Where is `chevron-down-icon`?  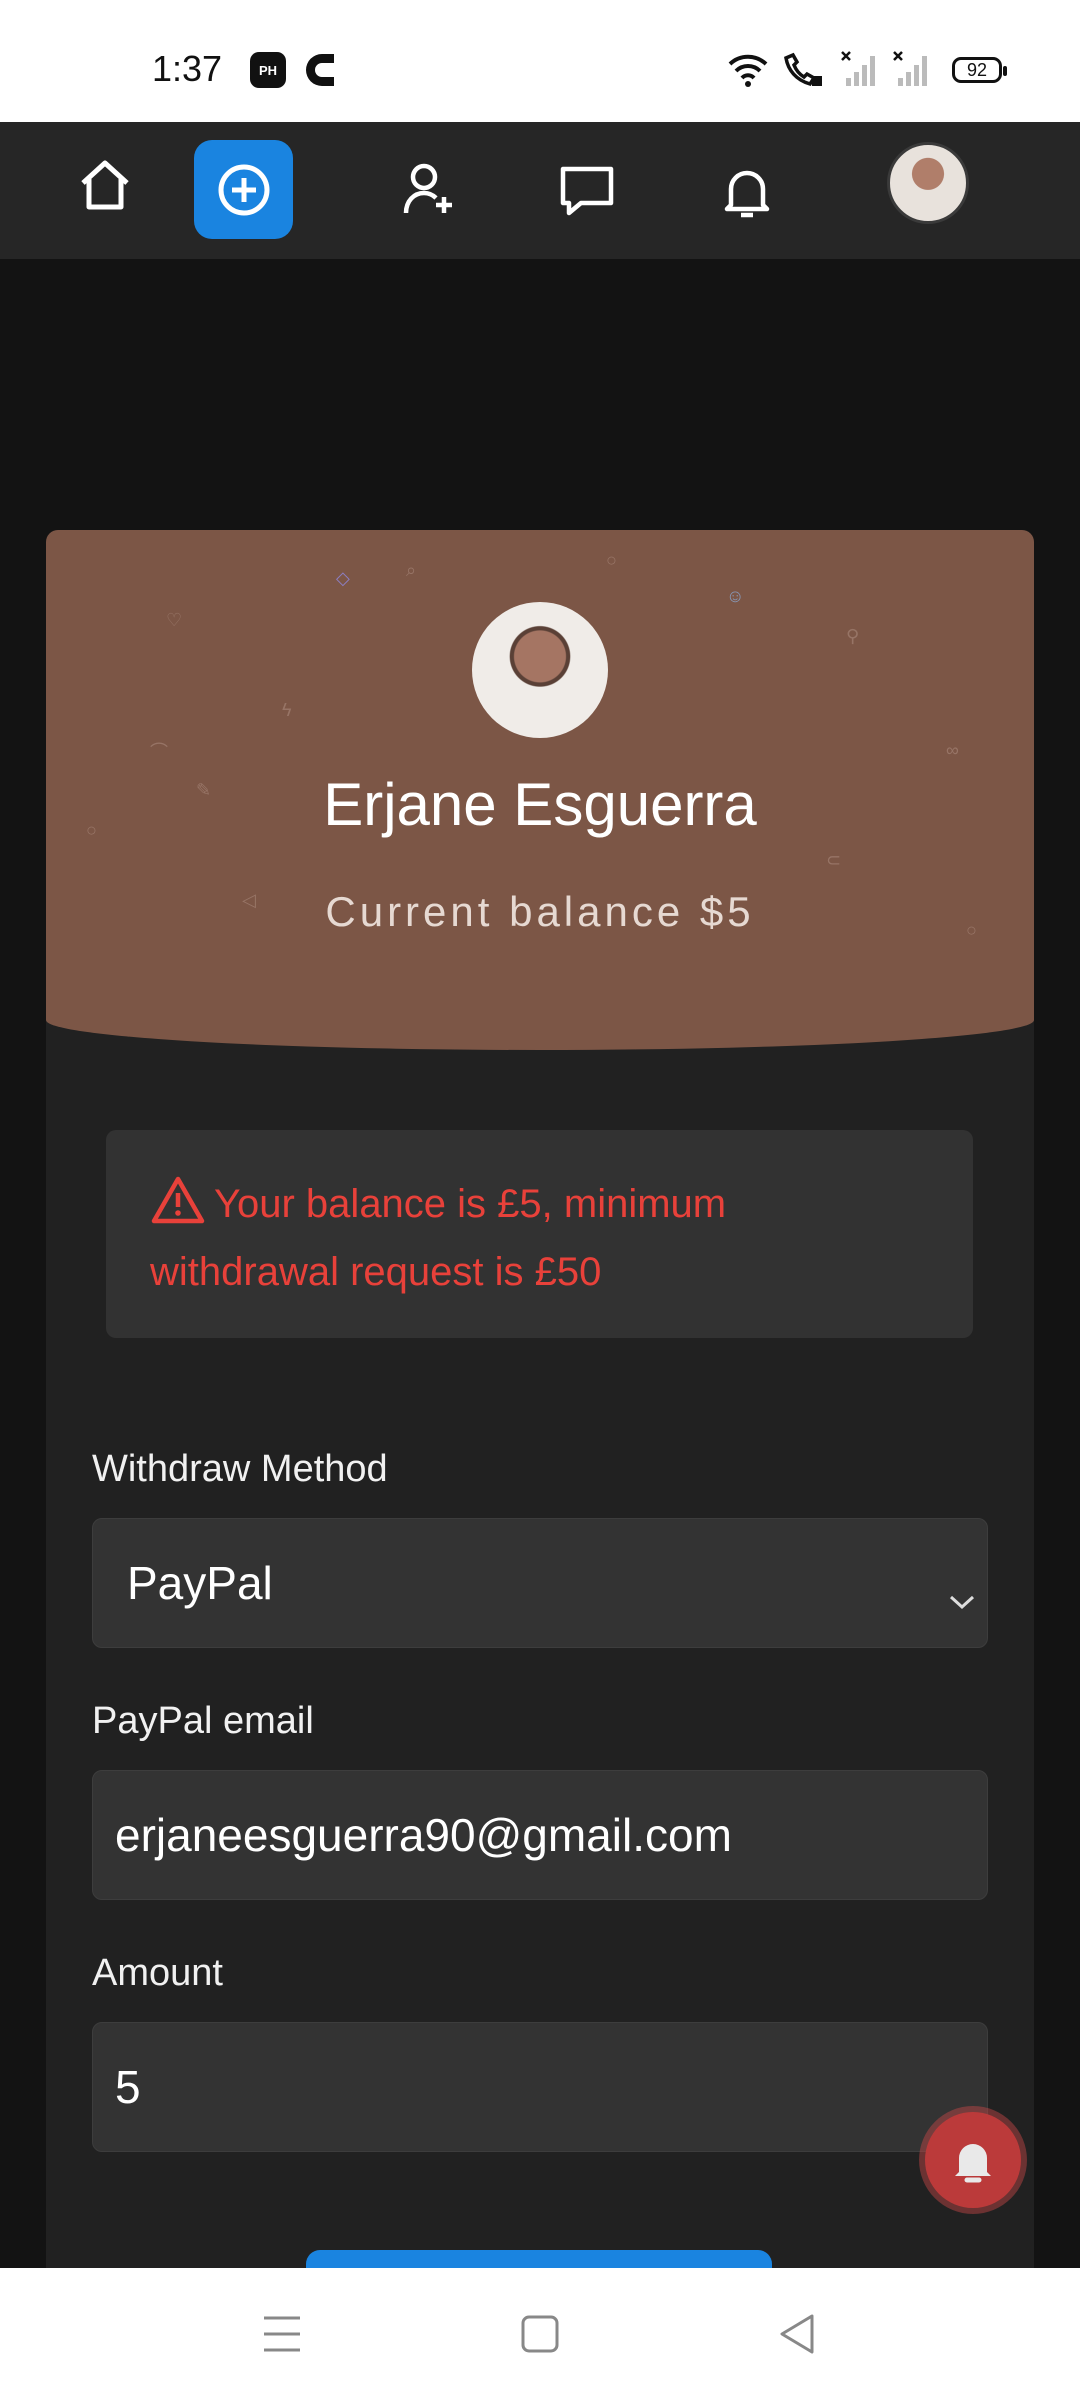
chevron-down-icon is located at coordinates (962, 1596).